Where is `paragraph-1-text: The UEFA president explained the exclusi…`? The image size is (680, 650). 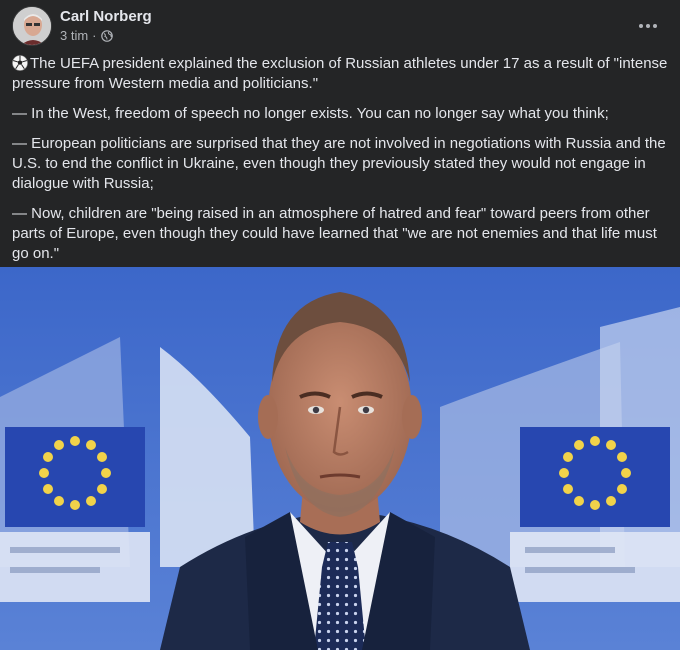
paragraph-1-text: The UEFA president explained the exclusi… is located at coordinates (340, 73).